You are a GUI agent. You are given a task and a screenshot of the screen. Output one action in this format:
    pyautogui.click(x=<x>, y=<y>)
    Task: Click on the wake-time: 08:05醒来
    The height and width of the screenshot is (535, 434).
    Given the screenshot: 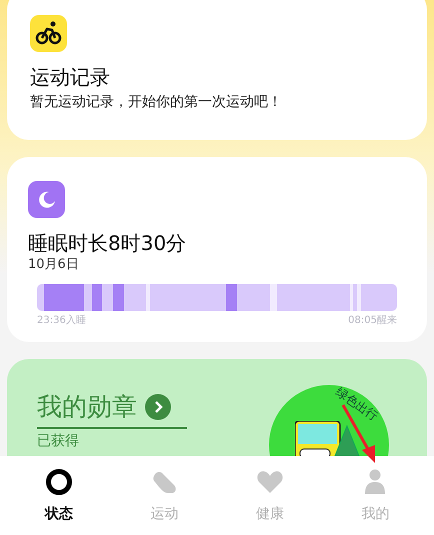 What is the action you would take?
    pyautogui.click(x=372, y=321)
    